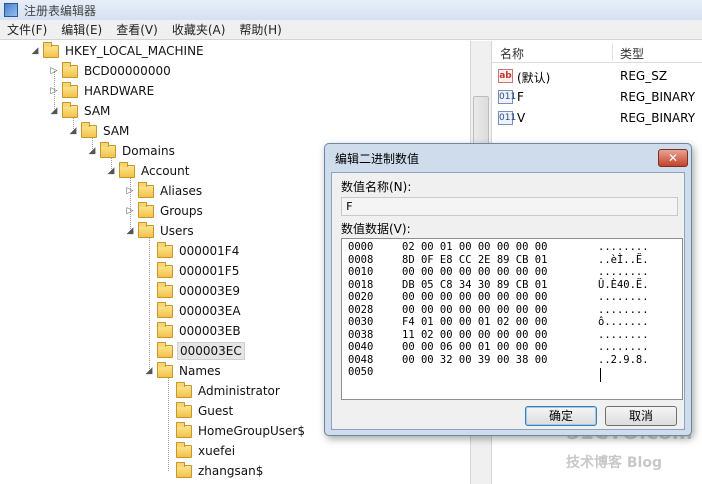  Describe the element at coordinates (199, 29) in the screenshot. I see `menu-favorites: 收藏夹(A)` at that location.